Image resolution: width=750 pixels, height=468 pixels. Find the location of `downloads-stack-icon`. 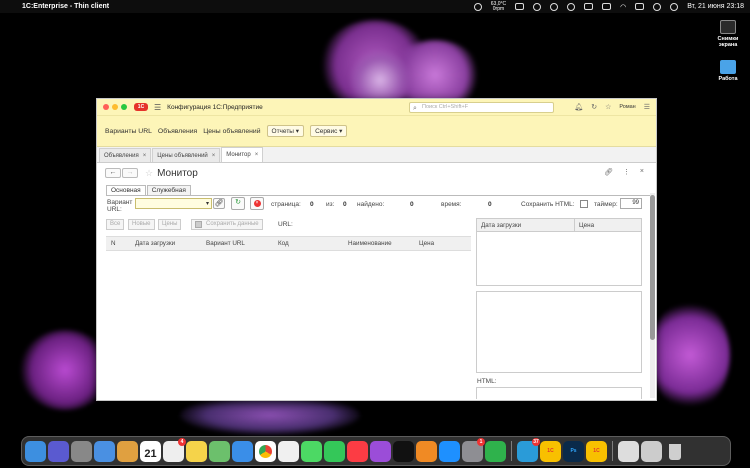

downloads-stack-icon is located at coordinates (628, 451).